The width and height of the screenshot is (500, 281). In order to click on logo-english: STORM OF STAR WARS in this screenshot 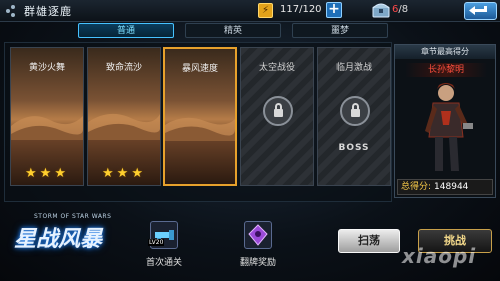, I will do `click(73, 216)`.